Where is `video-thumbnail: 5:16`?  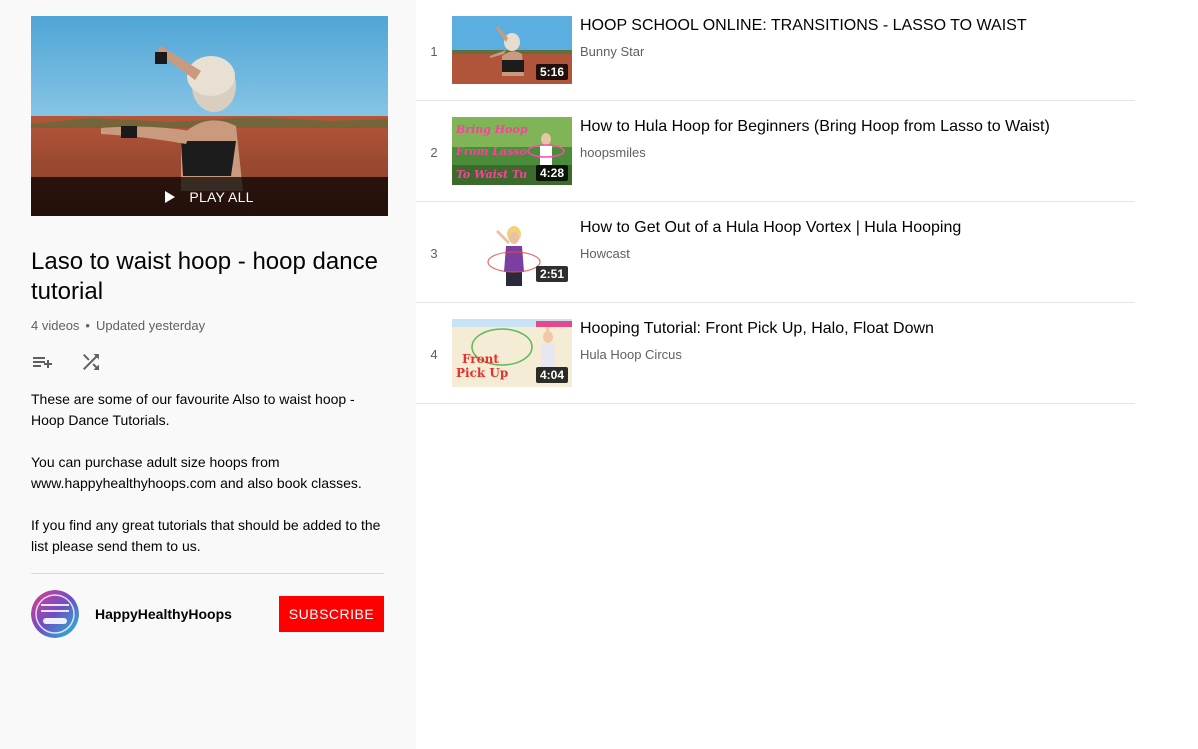 video-thumbnail: 5:16 is located at coordinates (512, 50).